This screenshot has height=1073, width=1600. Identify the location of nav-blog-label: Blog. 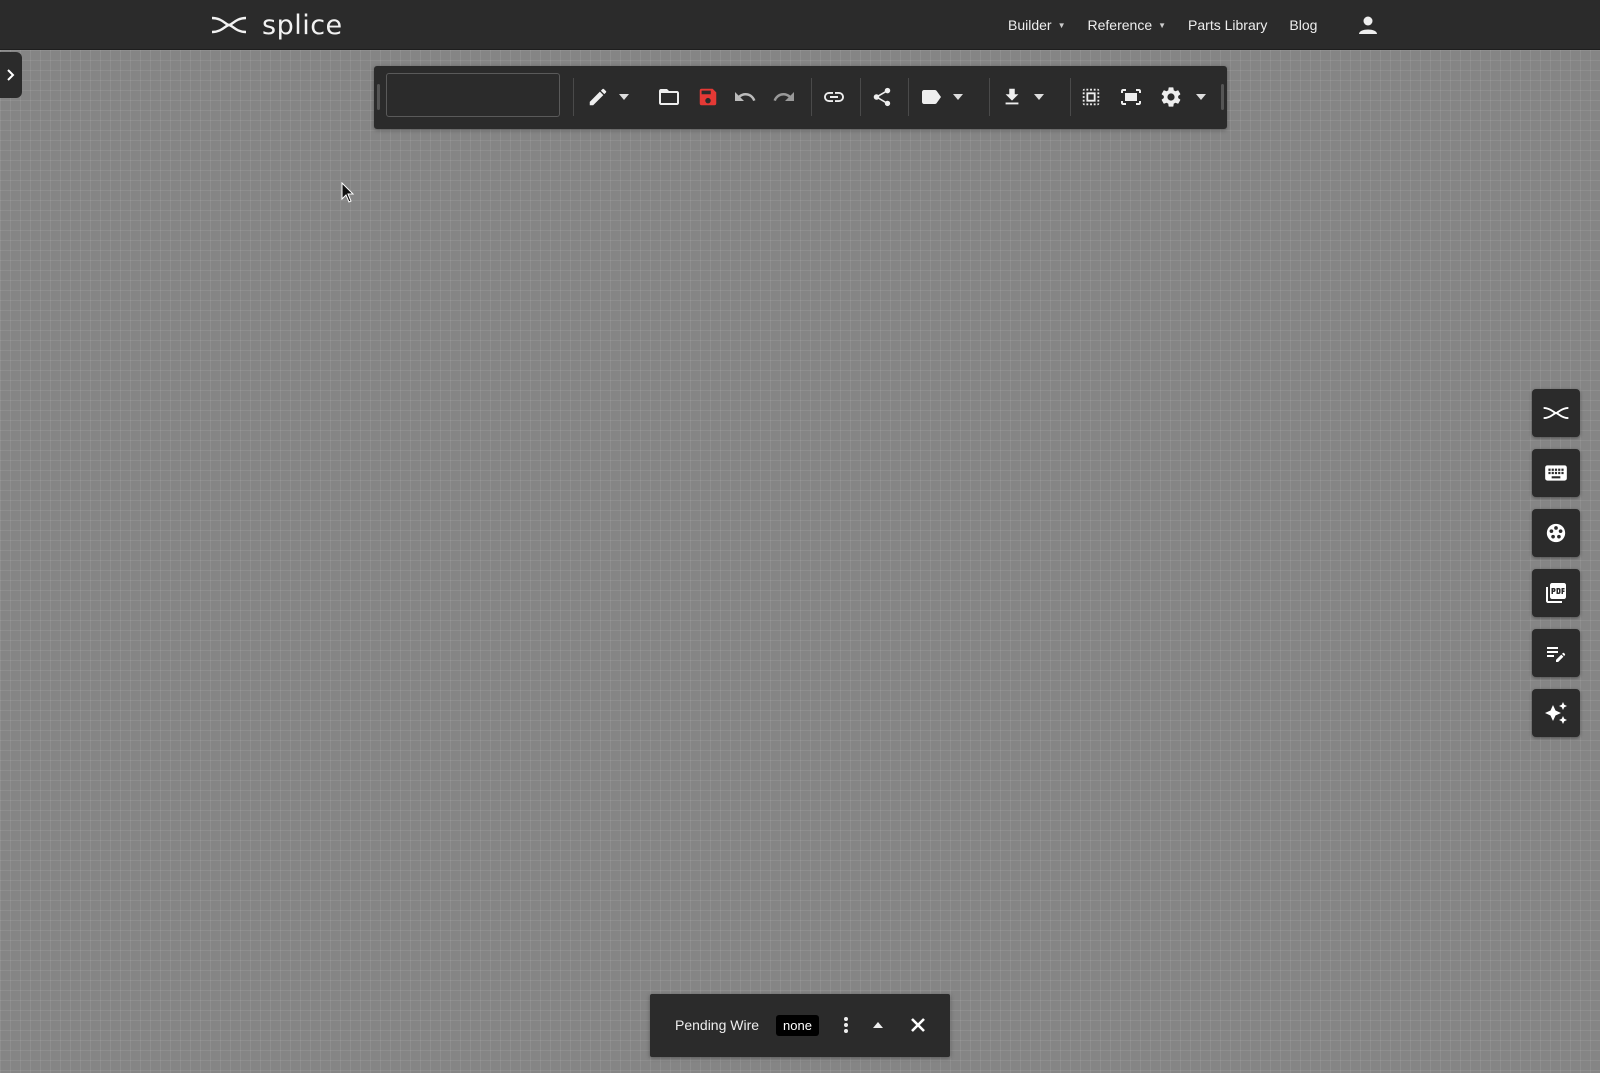
(1303, 25).